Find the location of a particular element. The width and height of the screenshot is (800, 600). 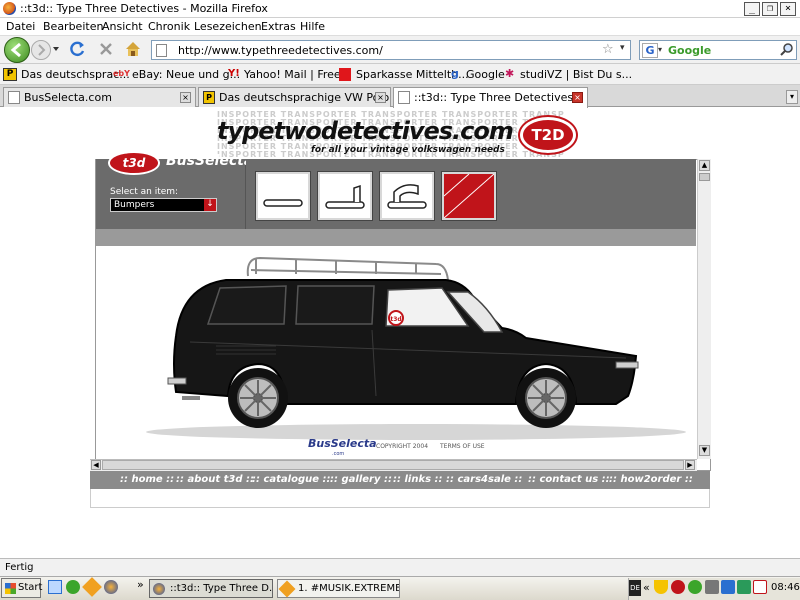

item-select: Bumpers is located at coordinates (163, 205).